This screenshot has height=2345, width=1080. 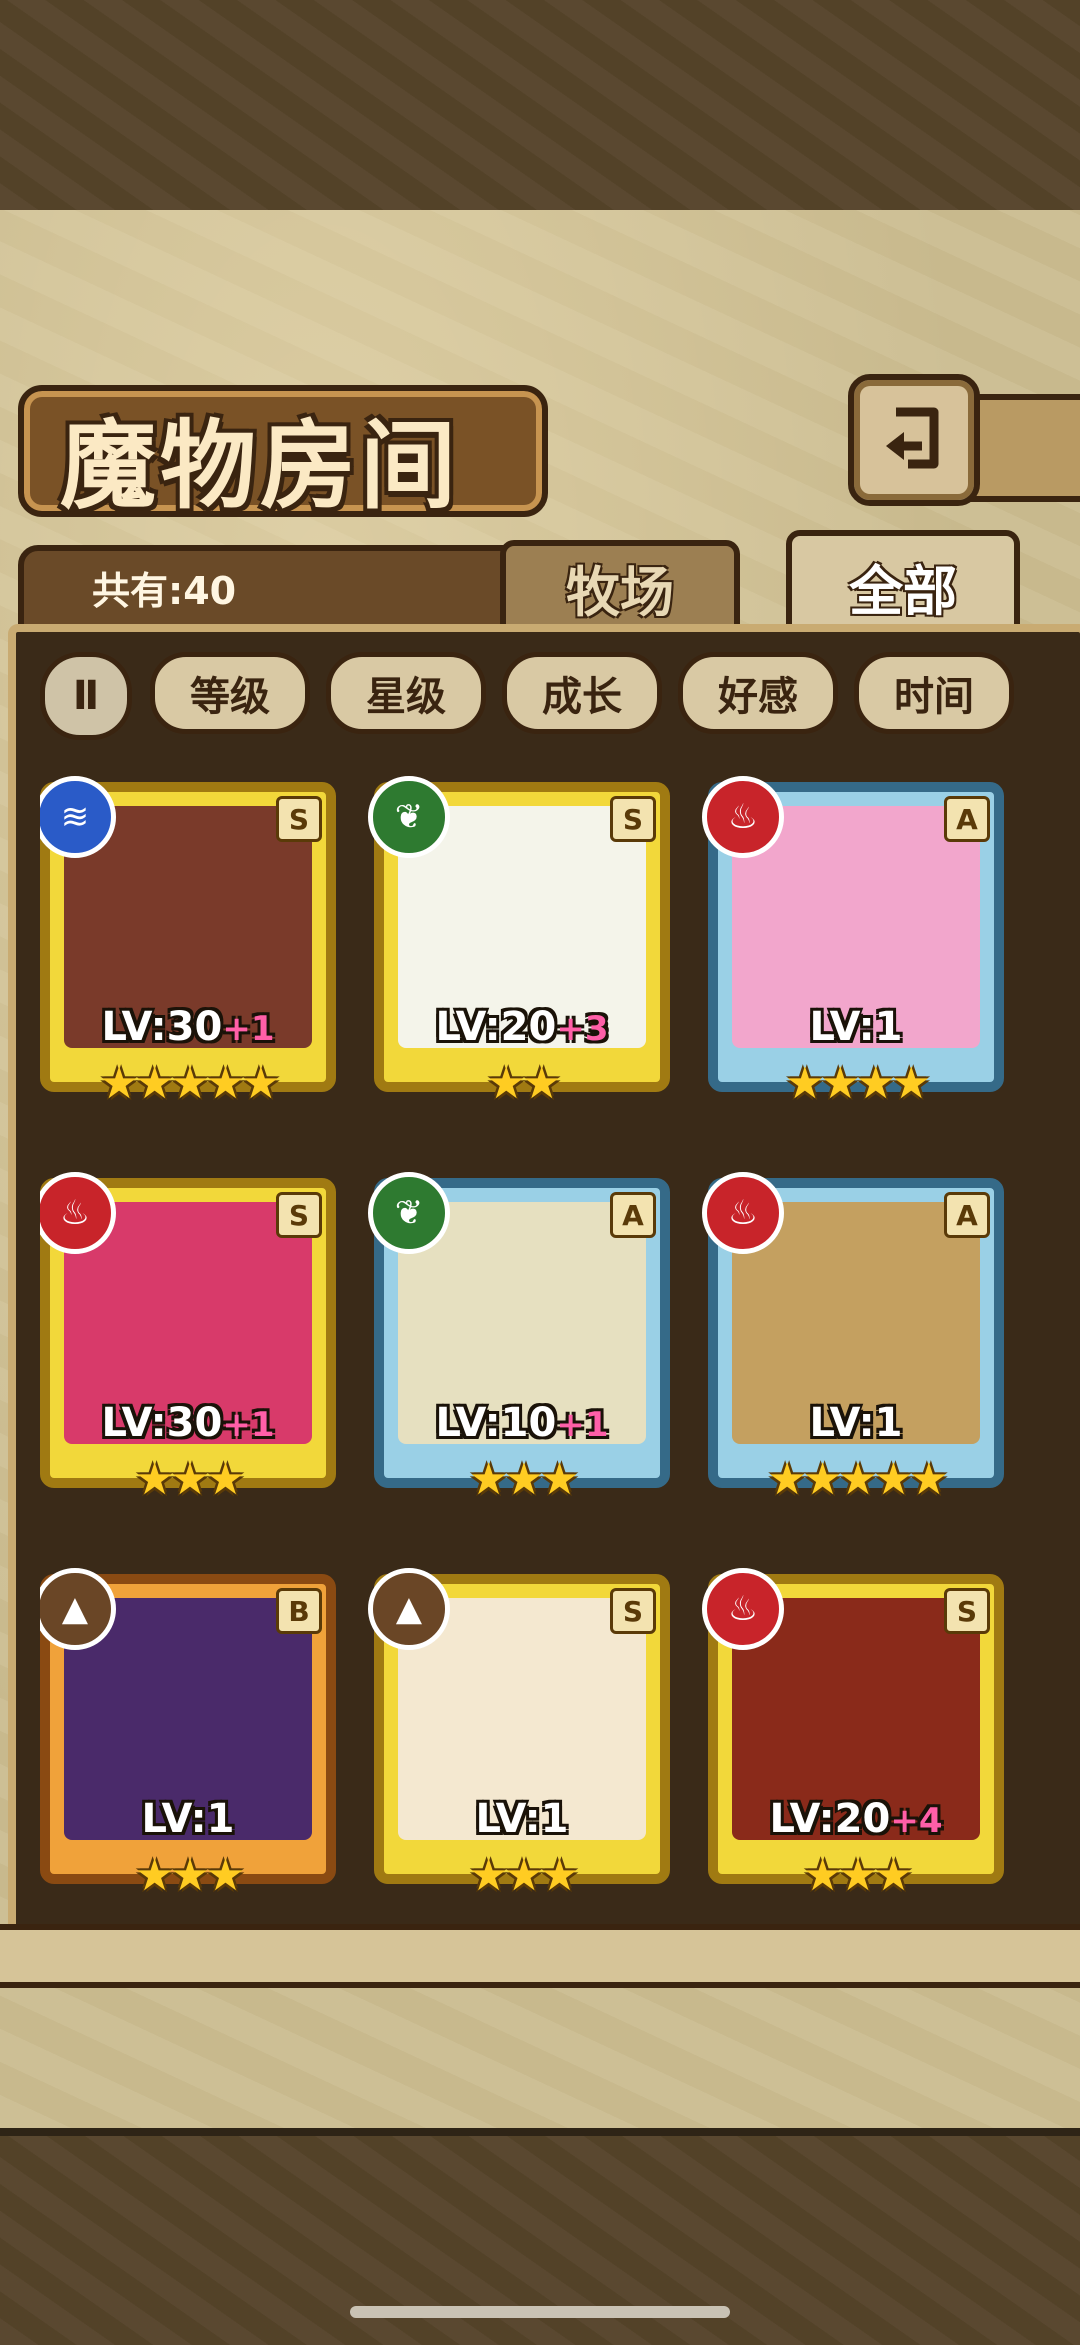 I want to click on monster-card: ♨ A LV:1 ★★★★★, so click(x=853, y=1345).